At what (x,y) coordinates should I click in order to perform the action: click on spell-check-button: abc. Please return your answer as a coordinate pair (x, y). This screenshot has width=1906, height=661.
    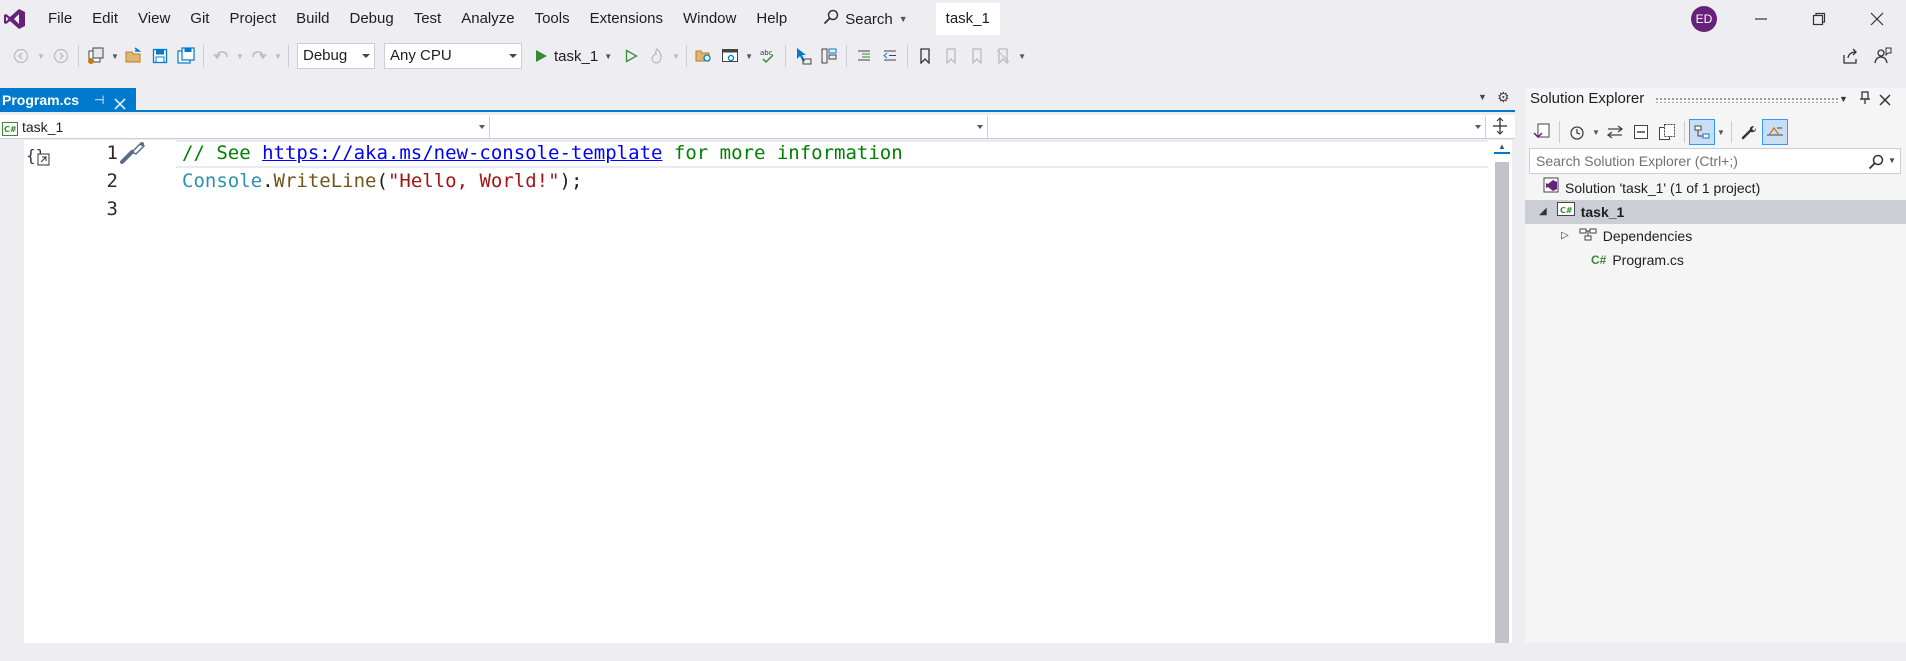
    Looking at the image, I should click on (768, 56).